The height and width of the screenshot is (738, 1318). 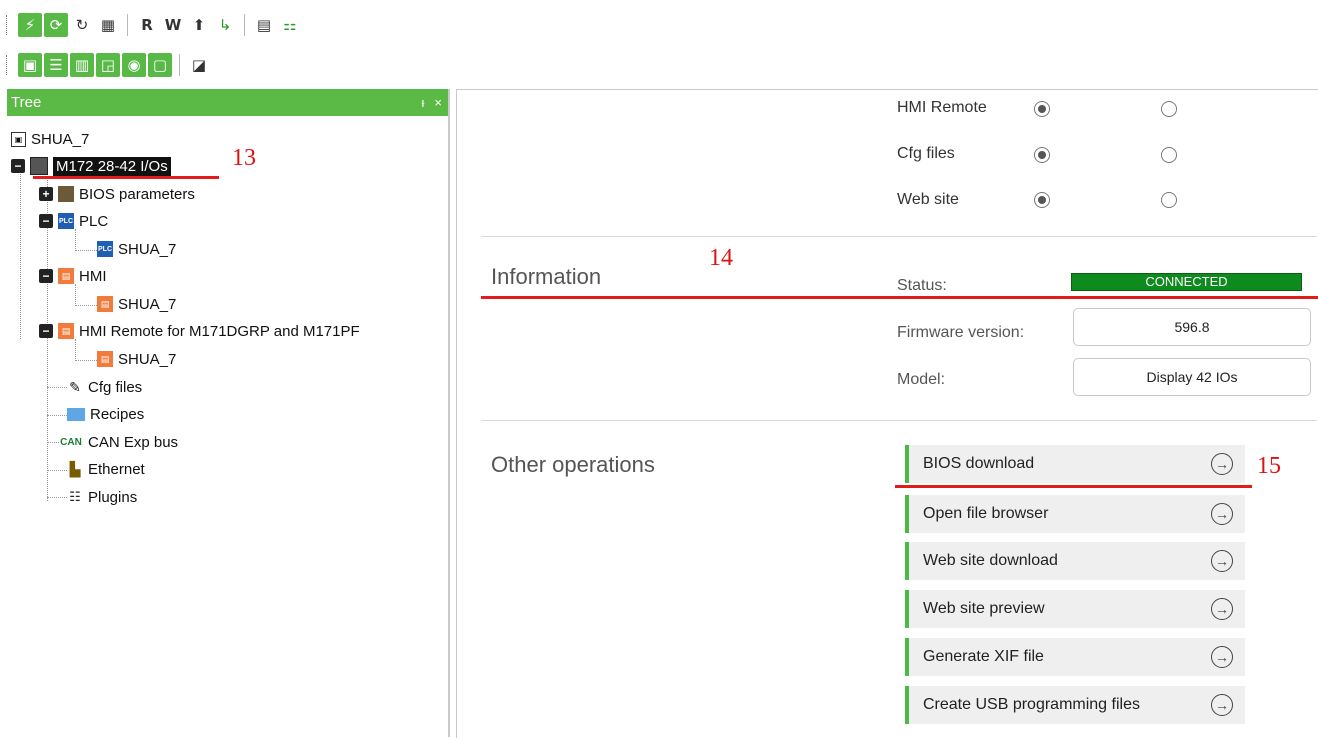 I want to click on network-icon: ⚏, so click(x=290, y=25).